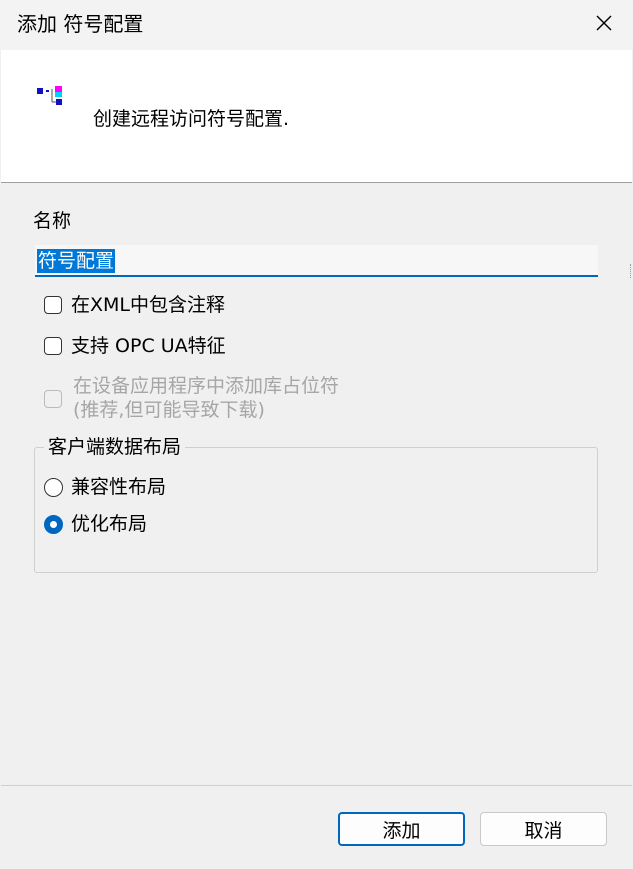  What do you see at coordinates (206, 386) in the screenshot?
I see `add-library-placeholder-label-line1: 在设备应用程序中添加库占位符` at bounding box center [206, 386].